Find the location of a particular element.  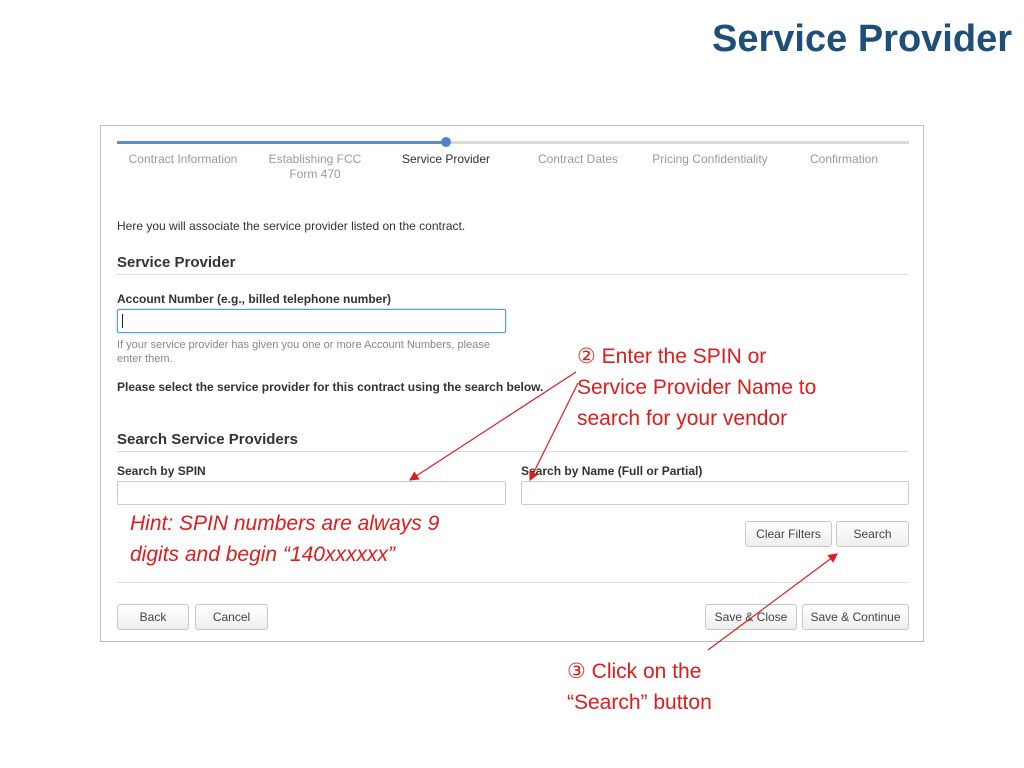

callout-line: “Search” button is located at coordinates (639, 702).